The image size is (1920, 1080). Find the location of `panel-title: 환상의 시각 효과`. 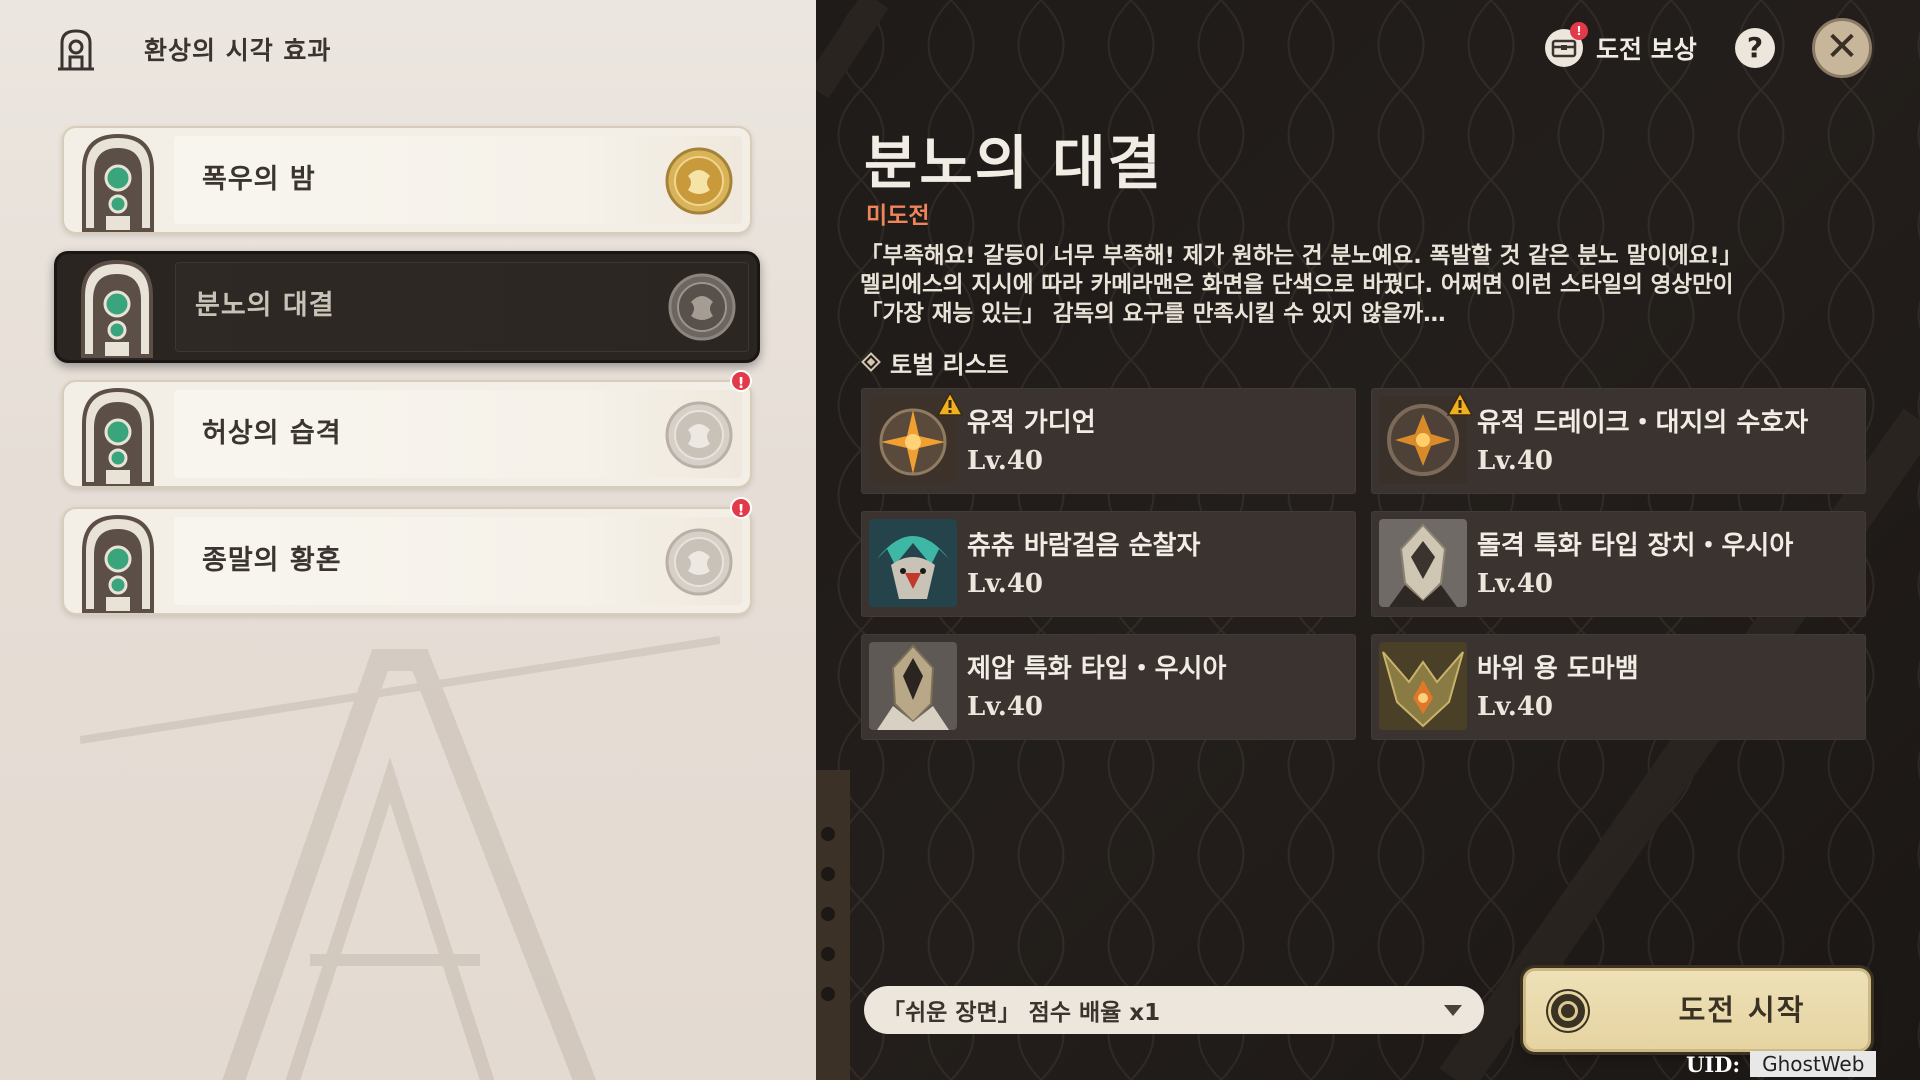

panel-title: 환상의 시각 효과 is located at coordinates (238, 50).